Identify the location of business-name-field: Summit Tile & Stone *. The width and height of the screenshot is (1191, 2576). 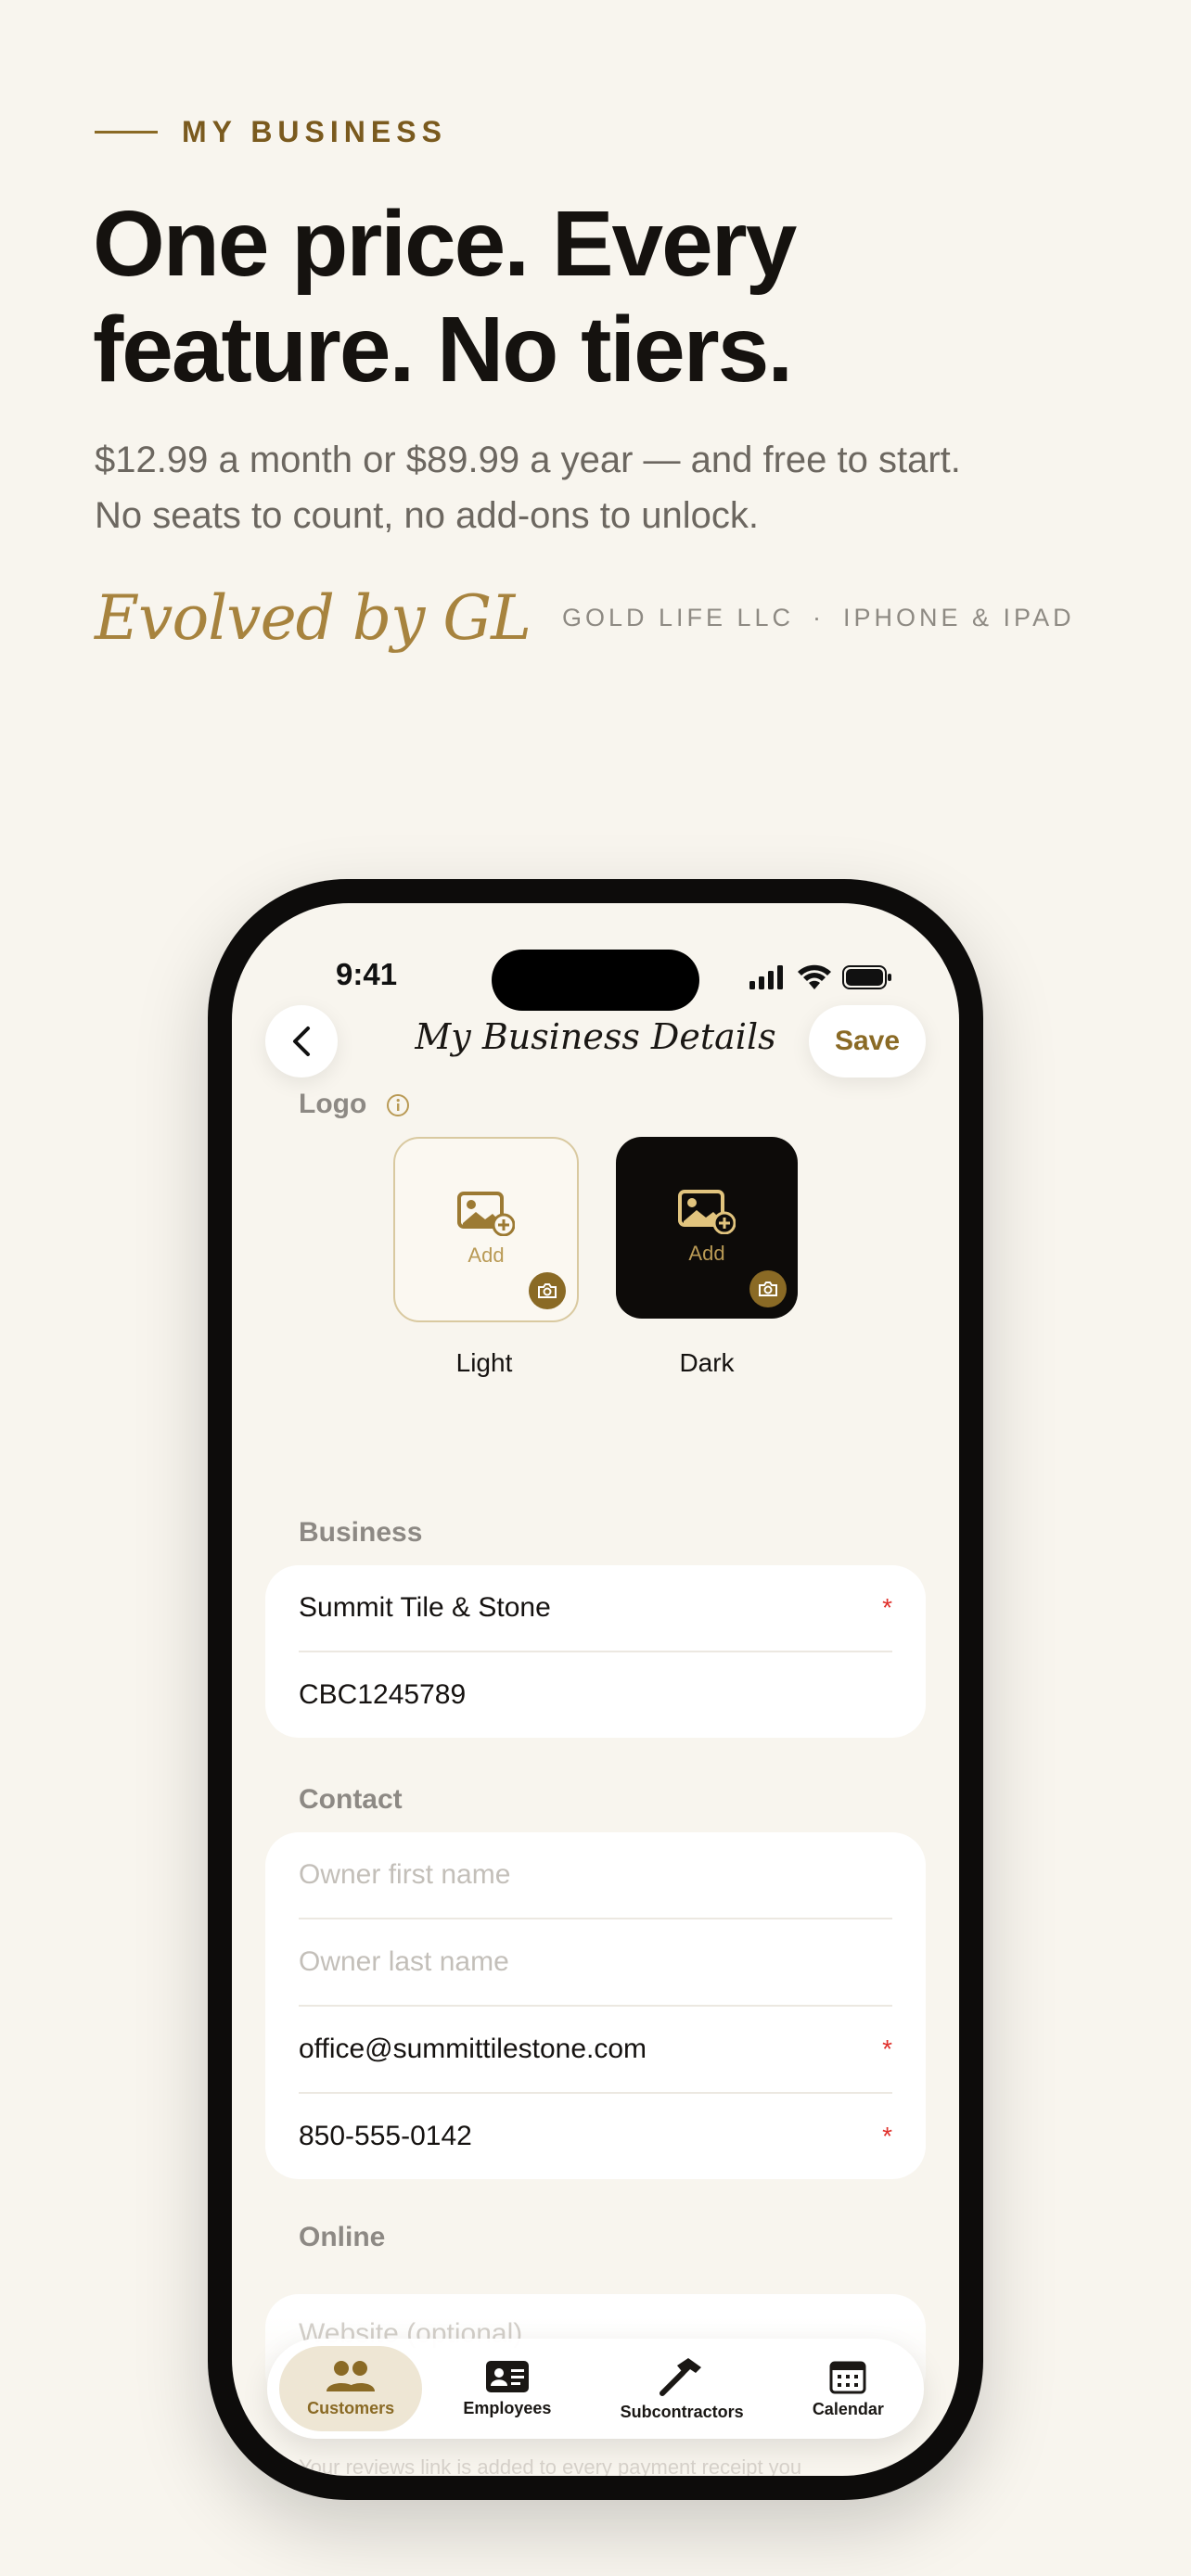
(595, 1608).